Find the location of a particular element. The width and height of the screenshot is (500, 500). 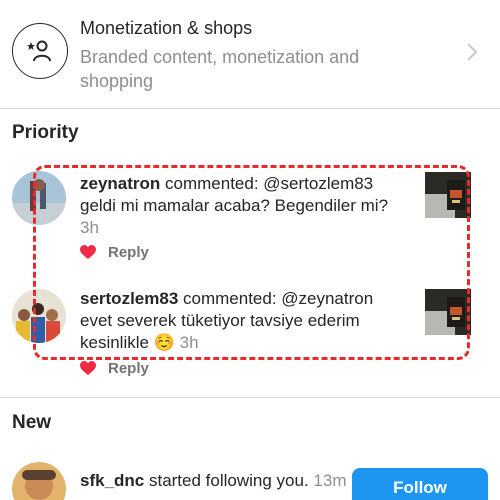

person-star-icon is located at coordinates (40, 51).